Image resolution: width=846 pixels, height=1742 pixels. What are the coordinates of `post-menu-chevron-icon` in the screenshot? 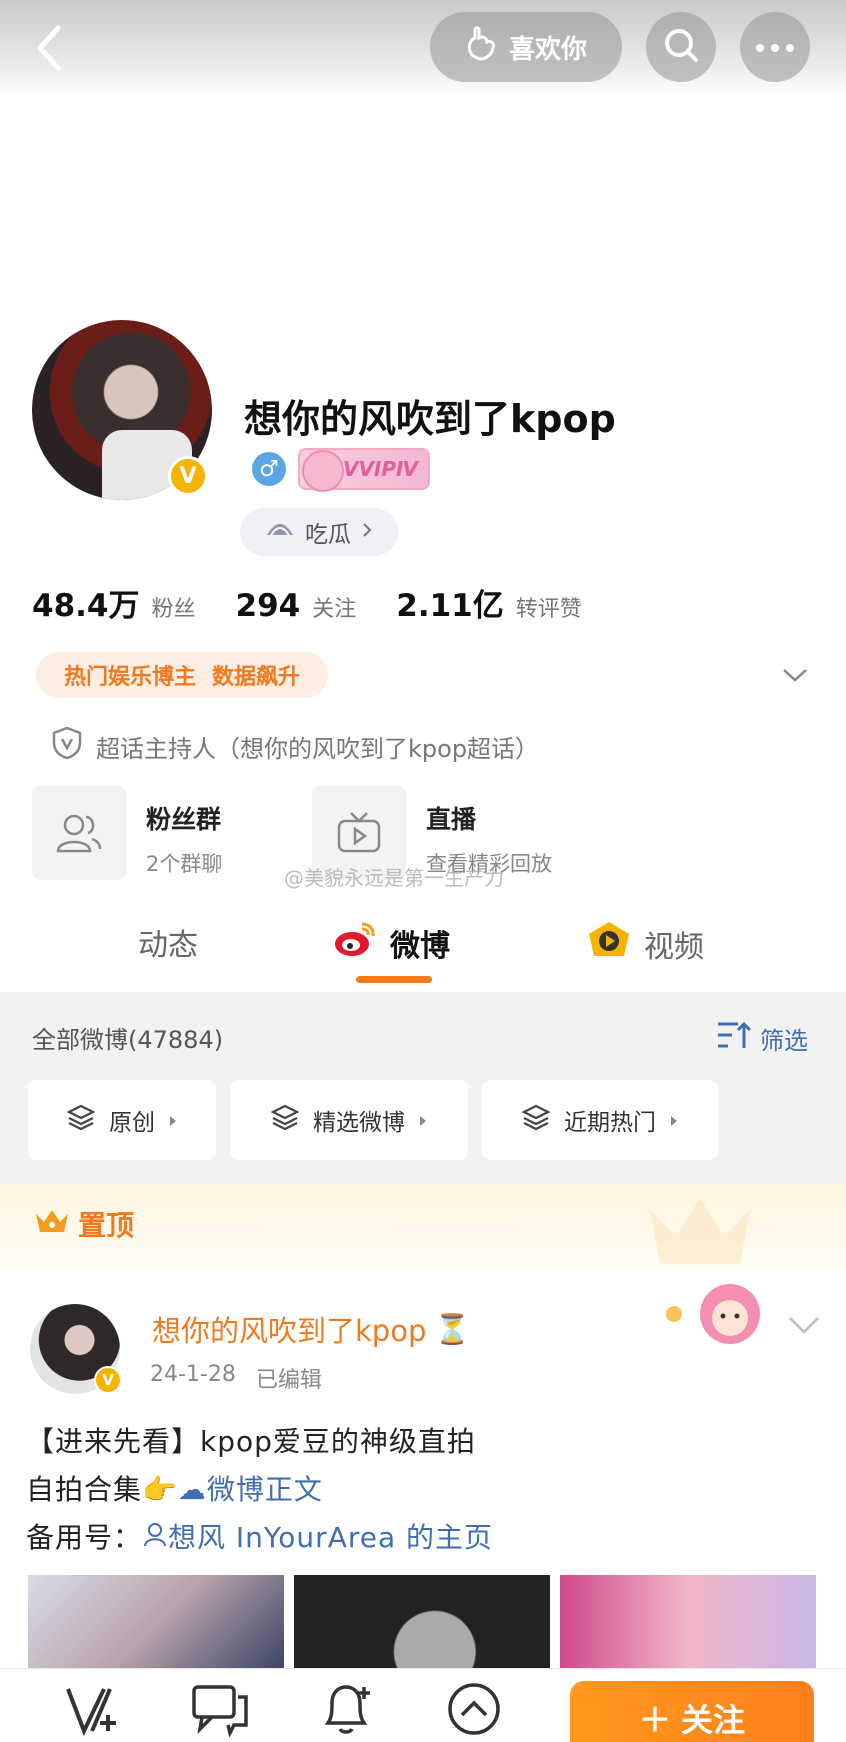 It's located at (804, 1325).